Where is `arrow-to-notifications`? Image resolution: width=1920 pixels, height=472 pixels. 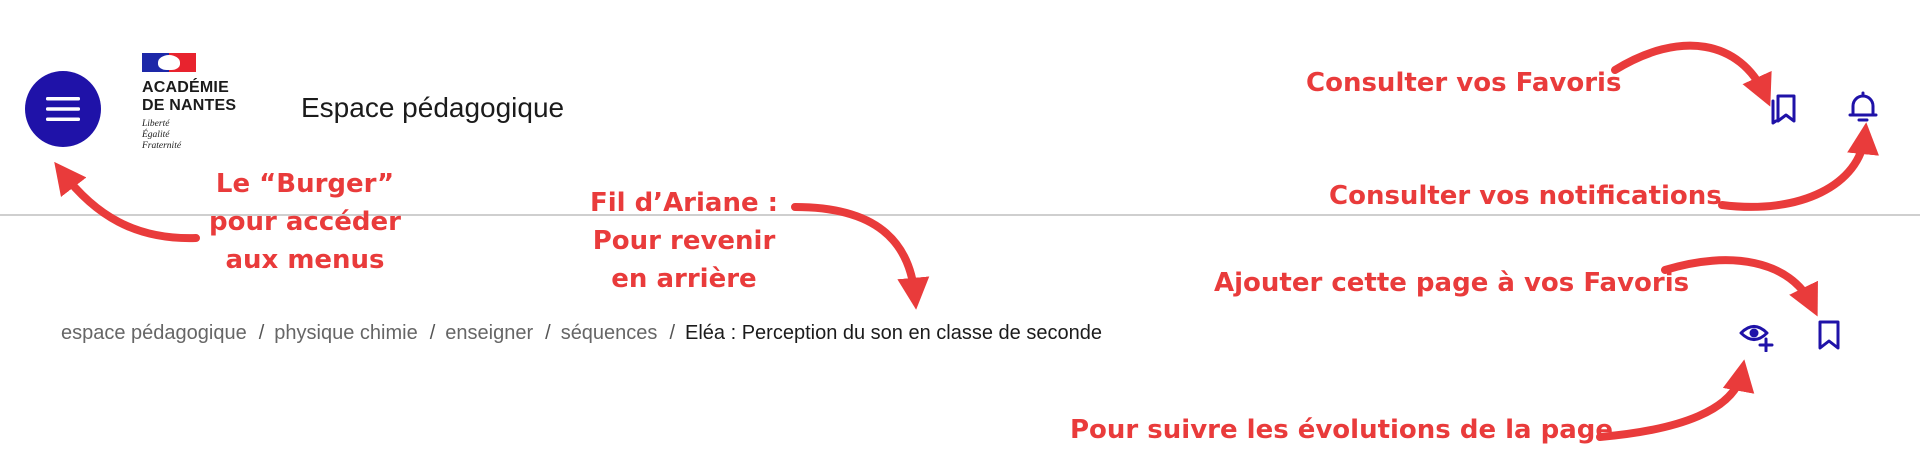 arrow-to-notifications is located at coordinates (1798, 166).